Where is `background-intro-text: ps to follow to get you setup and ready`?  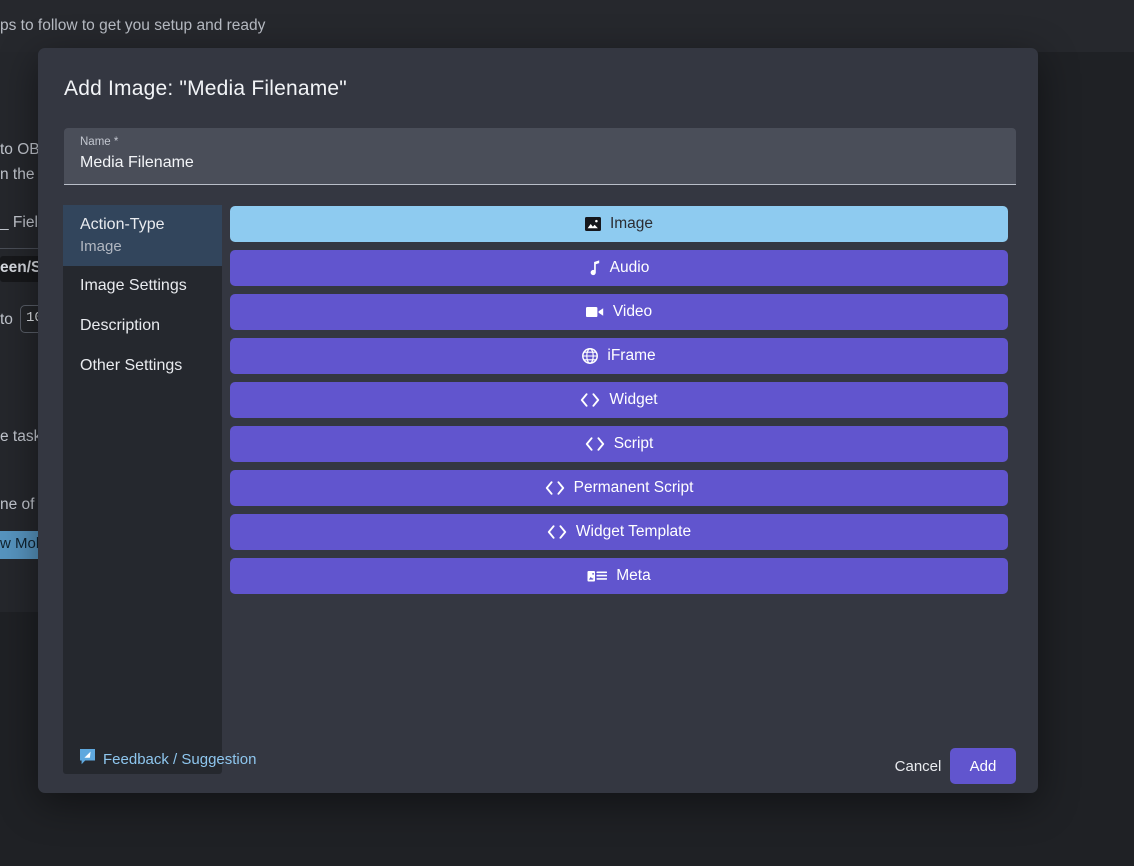 background-intro-text: ps to follow to get you setup and ready is located at coordinates (133, 25).